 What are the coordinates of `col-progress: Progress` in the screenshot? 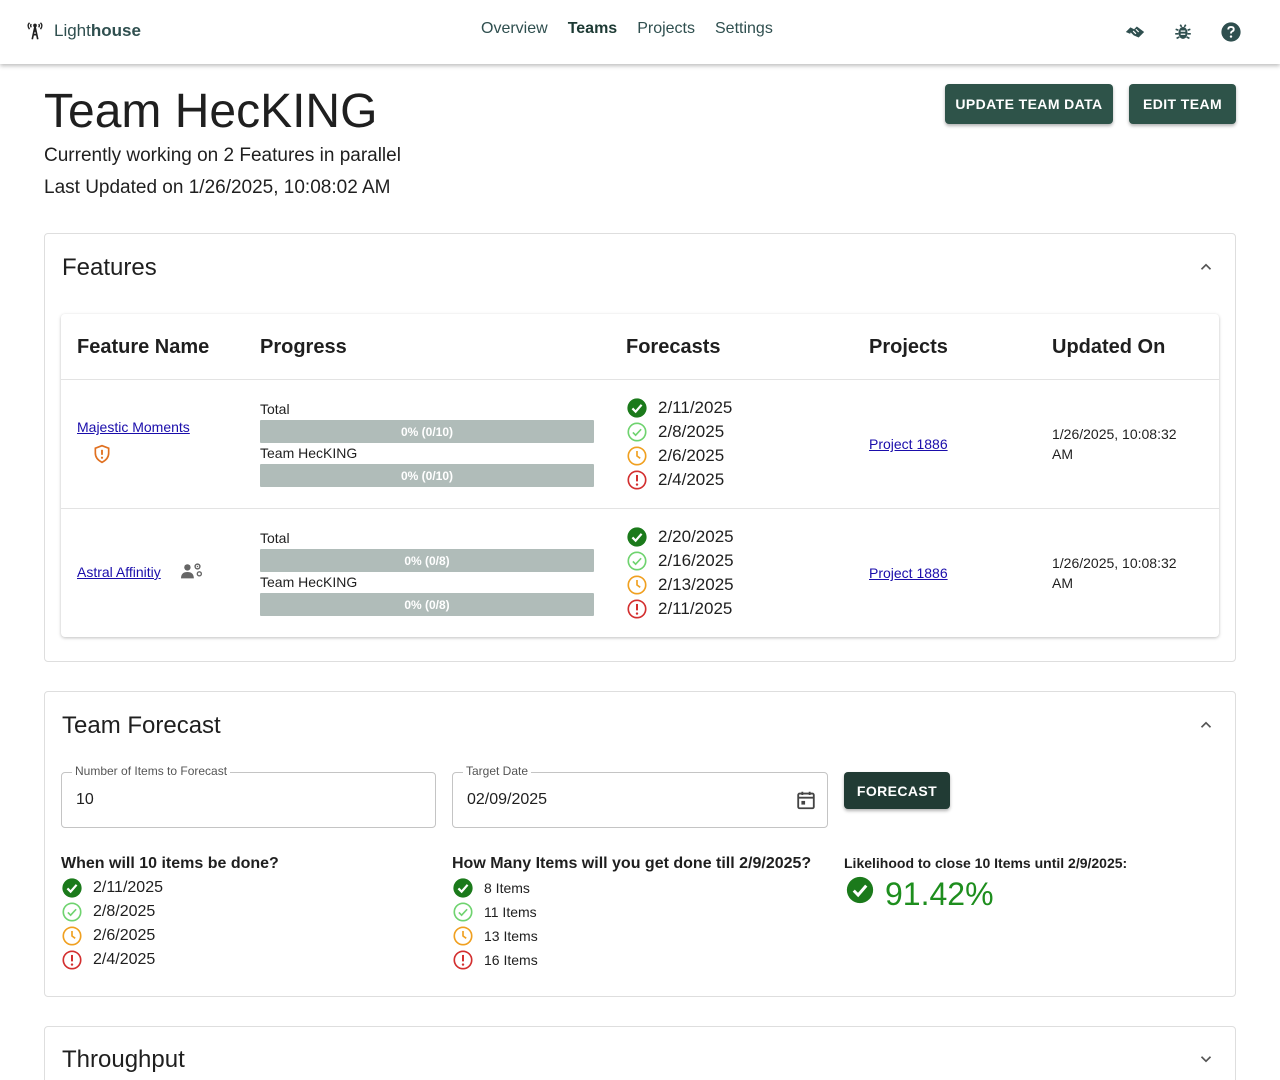 It's located at (303, 347).